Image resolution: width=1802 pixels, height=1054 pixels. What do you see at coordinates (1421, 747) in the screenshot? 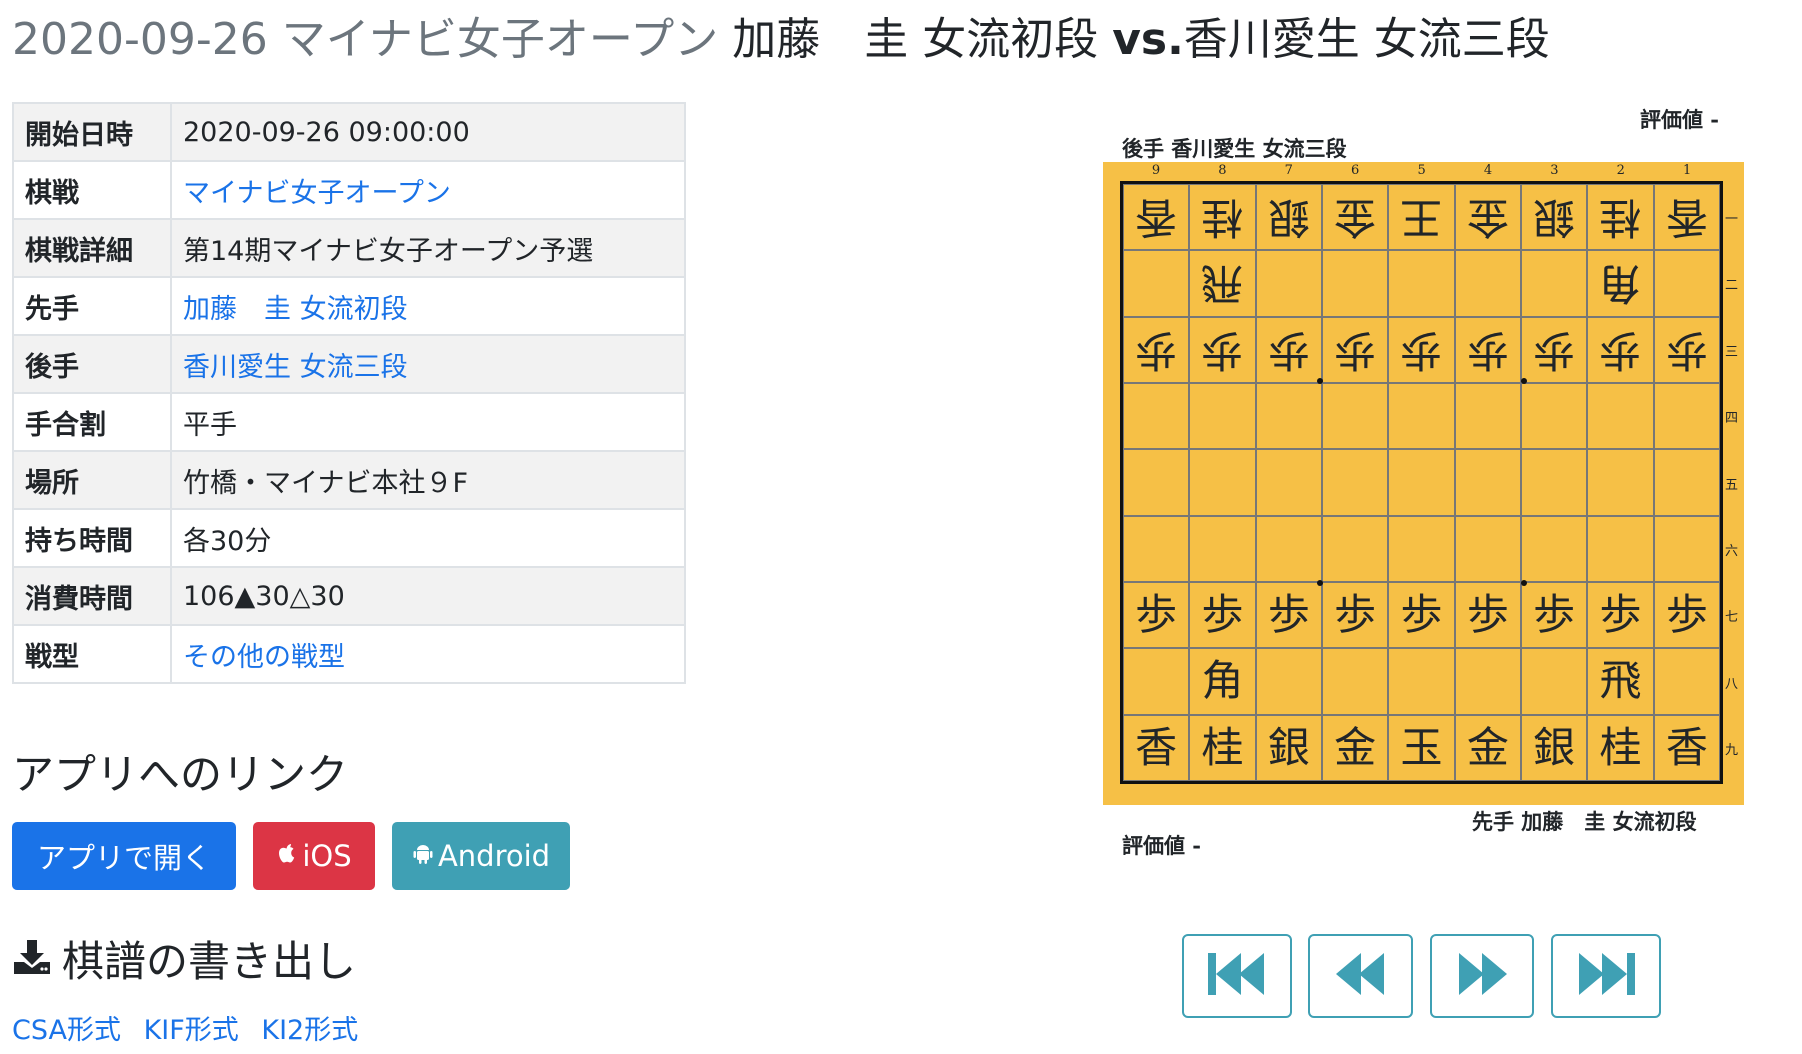
I see `board-square: 玉` at bounding box center [1421, 747].